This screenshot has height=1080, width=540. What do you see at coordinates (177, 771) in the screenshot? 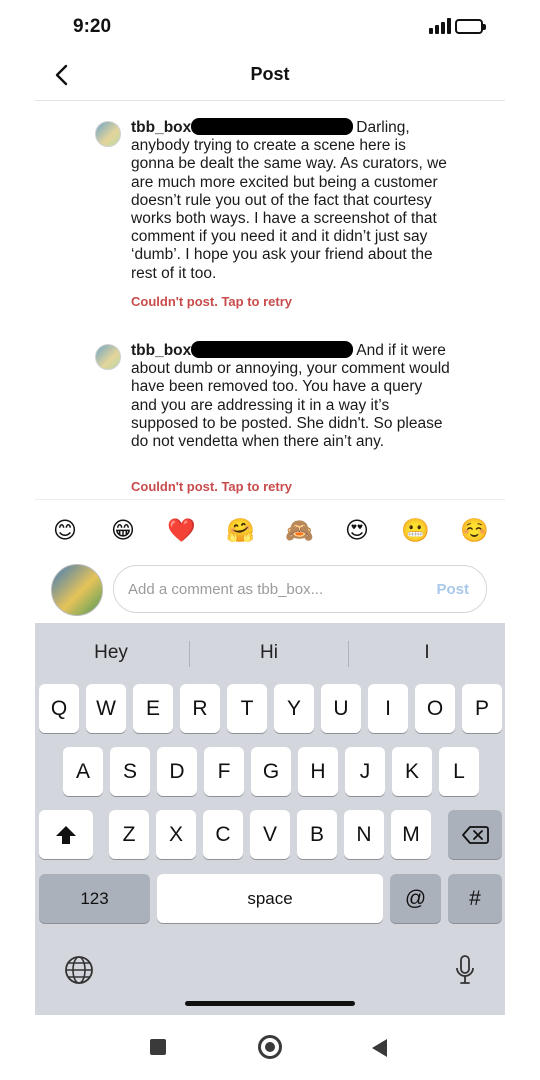
I see `key-d: D` at bounding box center [177, 771].